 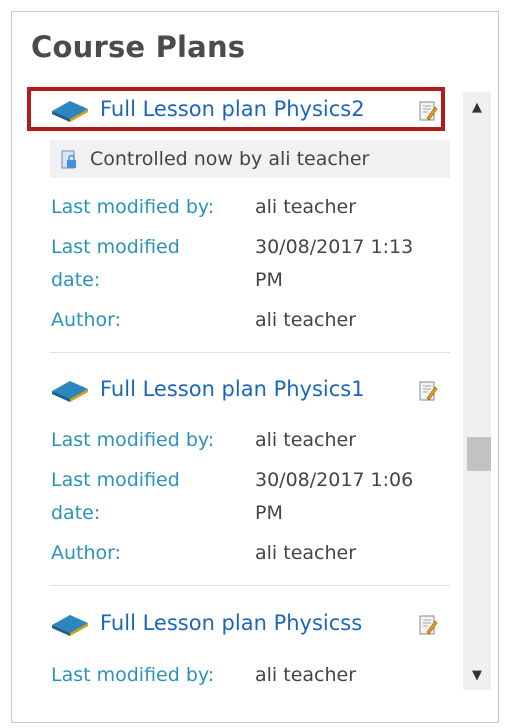 I want to click on modified-date-value: 30/08/2017 1:06, so click(x=334, y=480).